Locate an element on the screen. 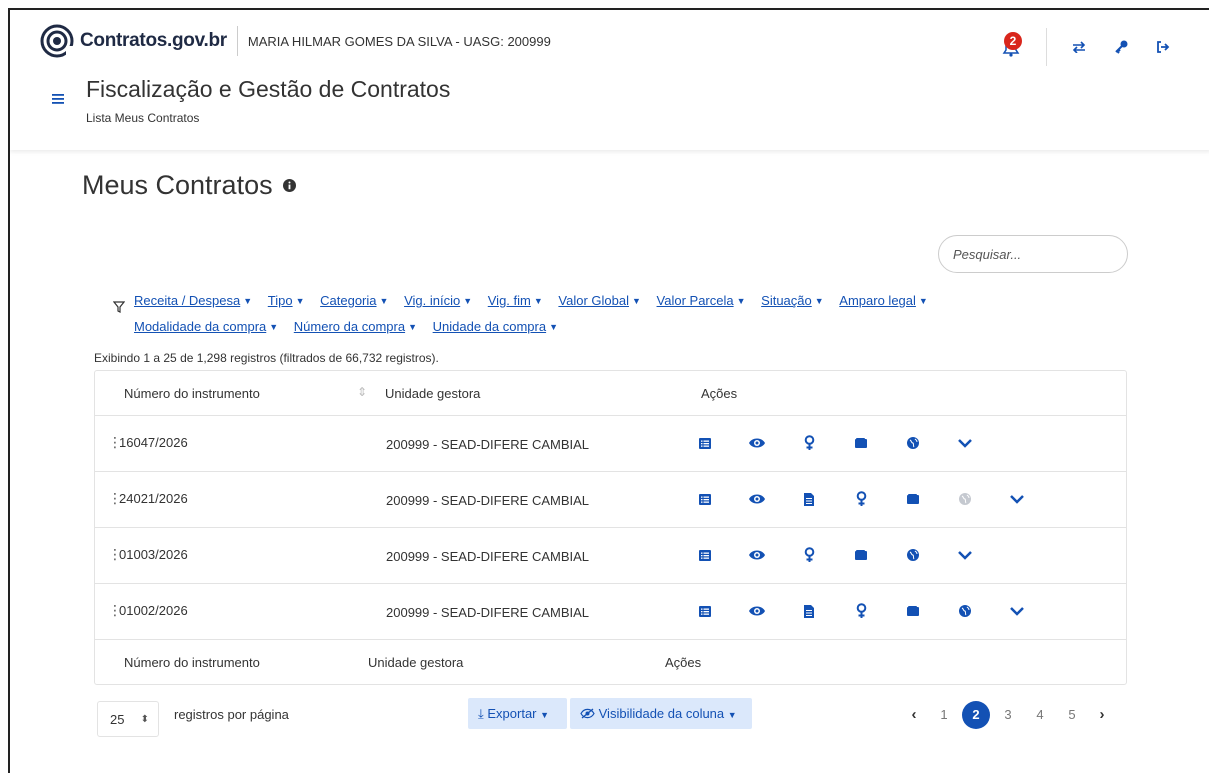  filter-tipo: Tipo ▼ is located at coordinates (286, 301).